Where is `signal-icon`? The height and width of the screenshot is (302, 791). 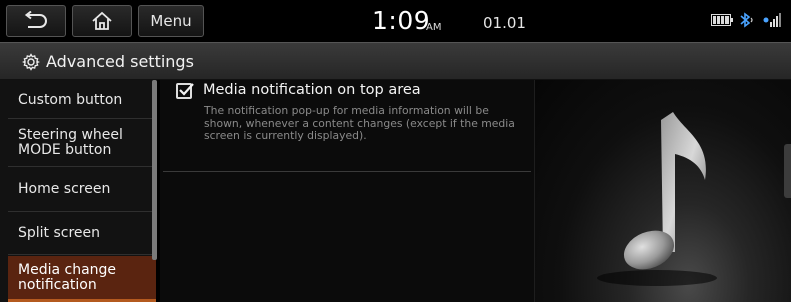 signal-icon is located at coordinates (772, 20).